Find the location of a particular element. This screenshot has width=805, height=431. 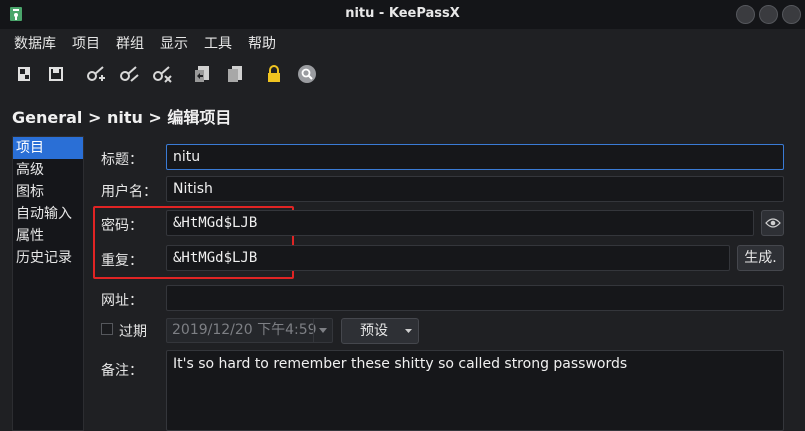

title-label: 标题： is located at coordinates (122, 160).